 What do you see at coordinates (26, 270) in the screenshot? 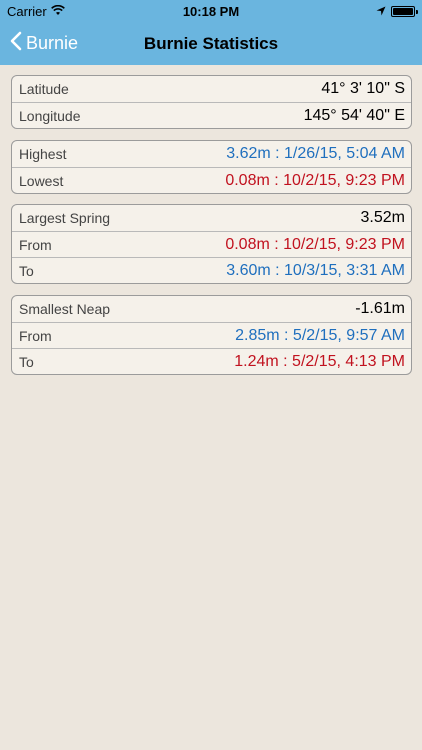
I see `spring-to-label: To` at bounding box center [26, 270].